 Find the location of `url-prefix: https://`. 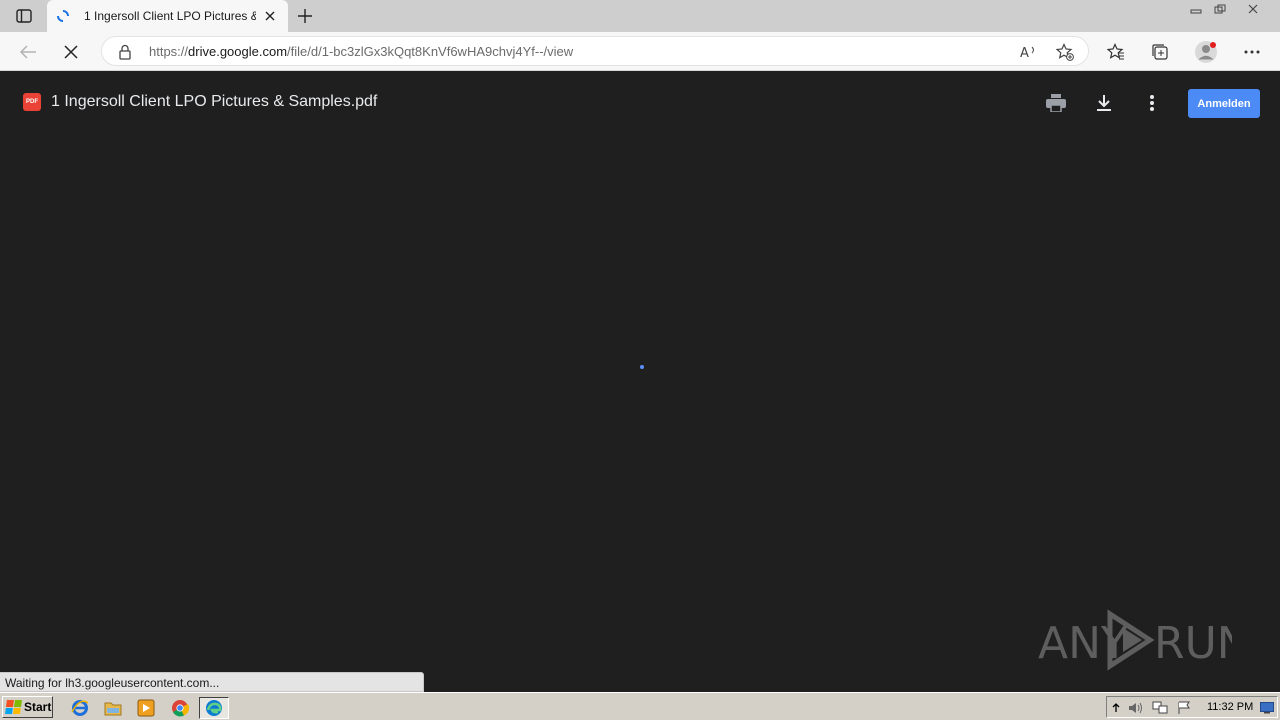

url-prefix: https:// is located at coordinates (169, 51).